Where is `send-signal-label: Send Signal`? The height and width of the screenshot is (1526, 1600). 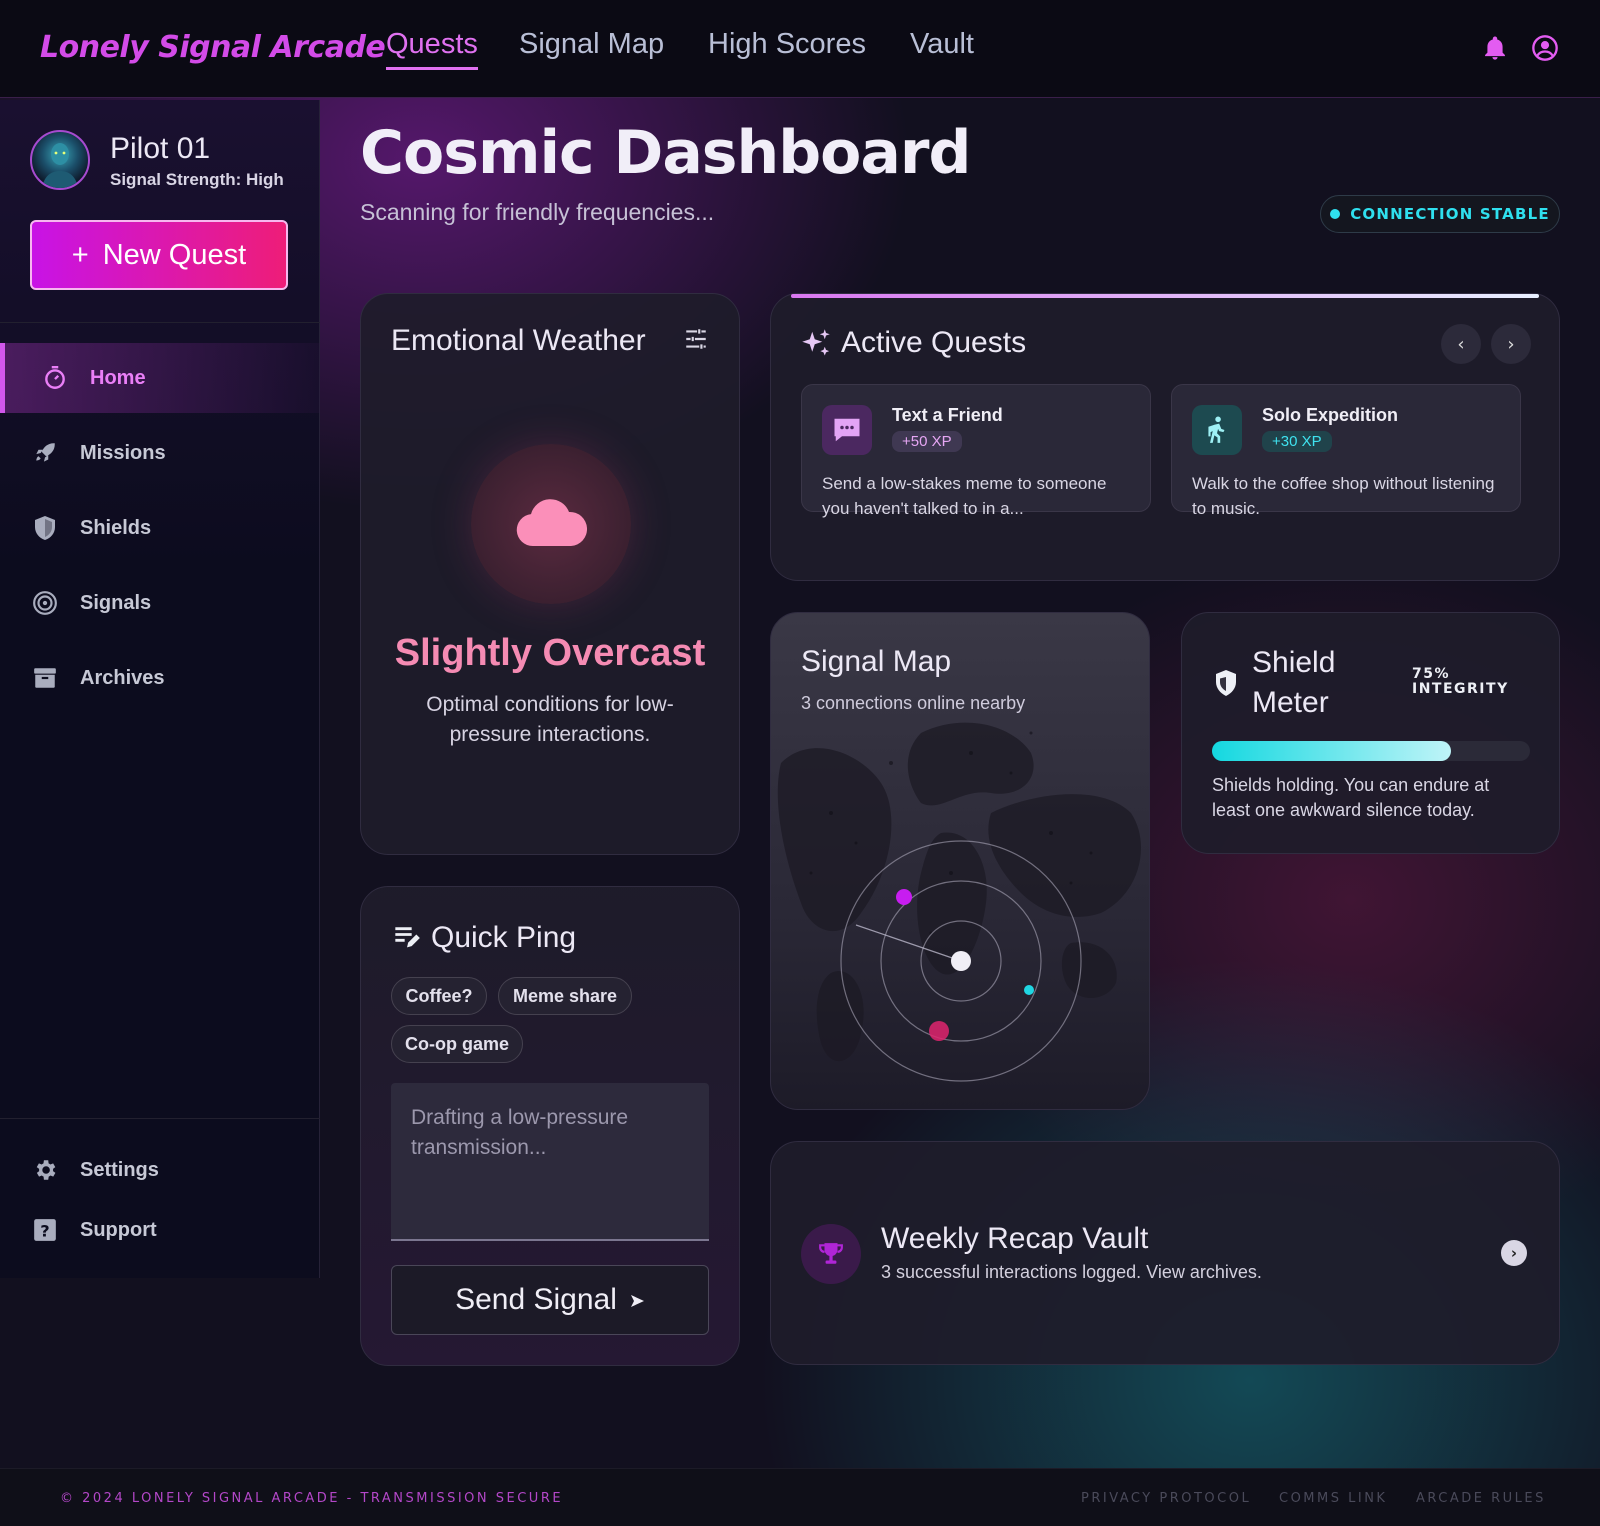
send-signal-label: Send Signal is located at coordinates (536, 1299).